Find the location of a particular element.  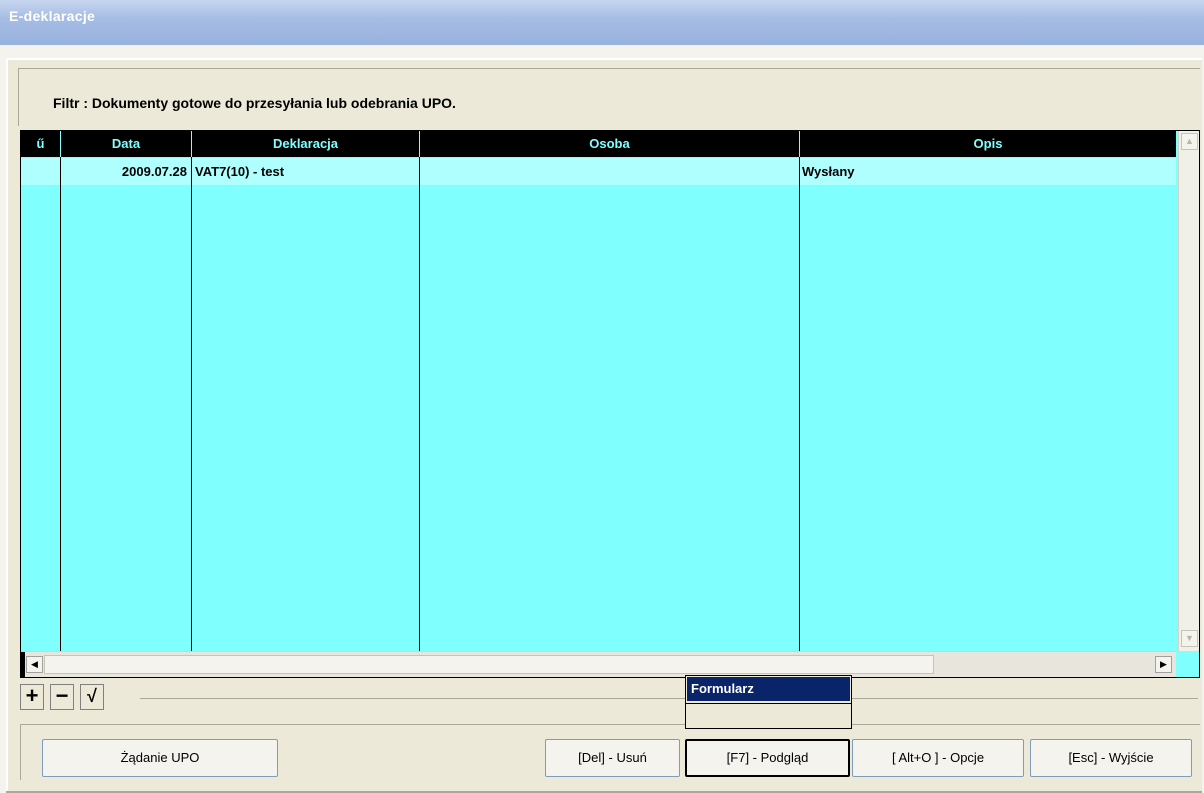

column-header-opis: Opis is located at coordinates (988, 144).